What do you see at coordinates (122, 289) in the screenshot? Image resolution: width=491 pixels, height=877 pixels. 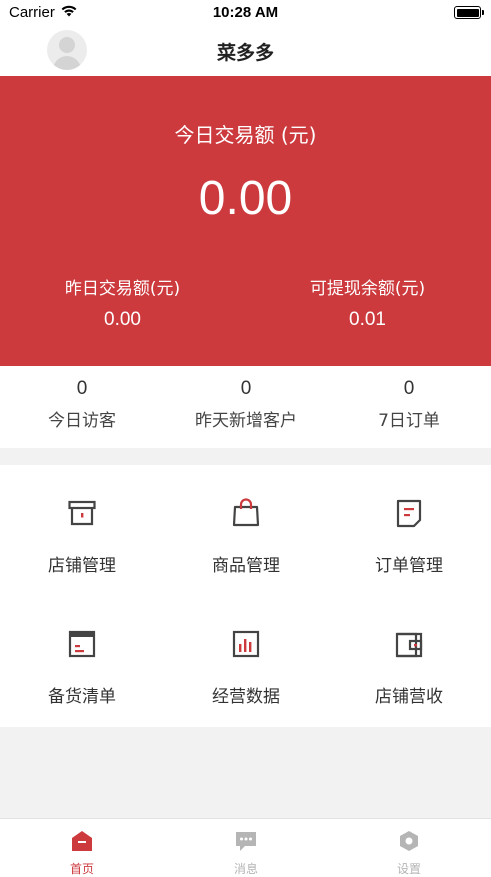 I see `yesterday-revenue-label: 昨日交易额(元)` at bounding box center [122, 289].